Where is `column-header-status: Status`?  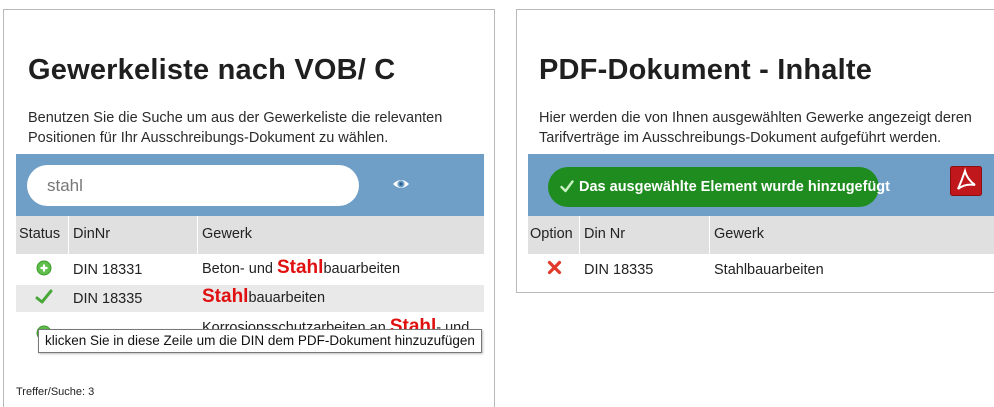 column-header-status: Status is located at coordinates (40, 234).